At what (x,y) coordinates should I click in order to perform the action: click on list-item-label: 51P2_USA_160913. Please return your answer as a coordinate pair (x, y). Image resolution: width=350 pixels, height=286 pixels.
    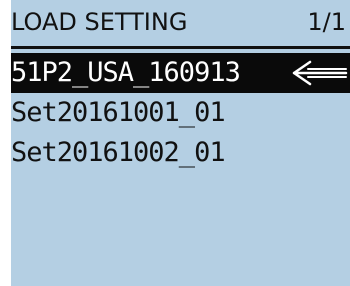
    Looking at the image, I should click on (126, 72).